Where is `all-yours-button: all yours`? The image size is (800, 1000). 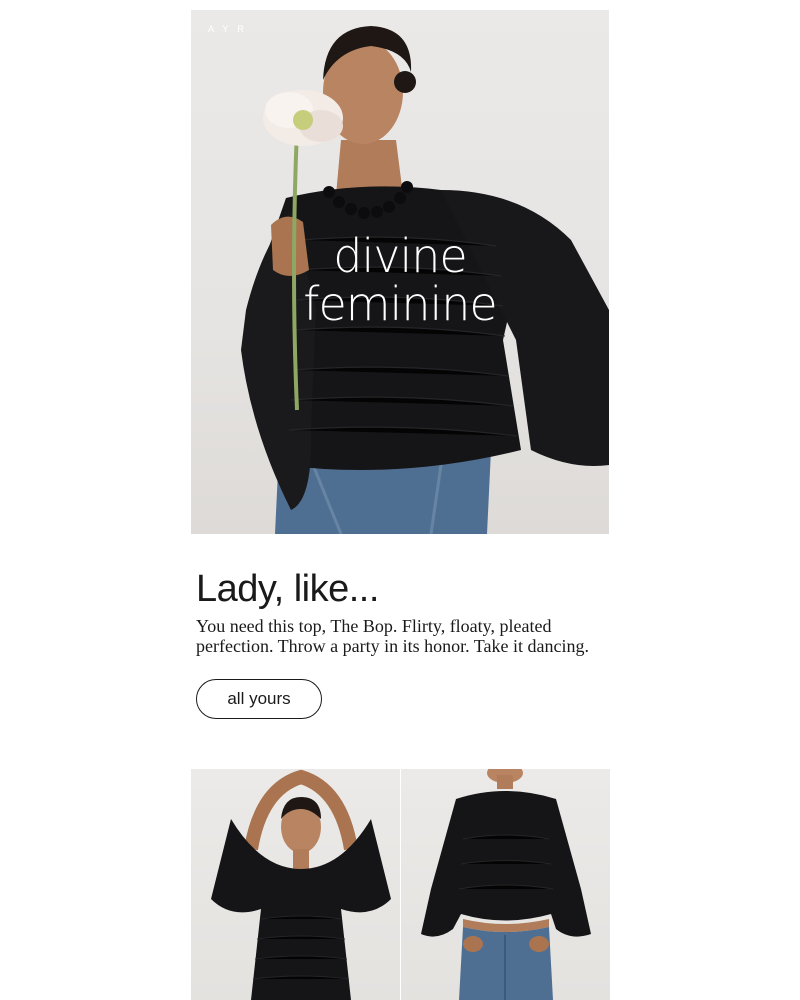
all-yours-button: all yours is located at coordinates (259, 699).